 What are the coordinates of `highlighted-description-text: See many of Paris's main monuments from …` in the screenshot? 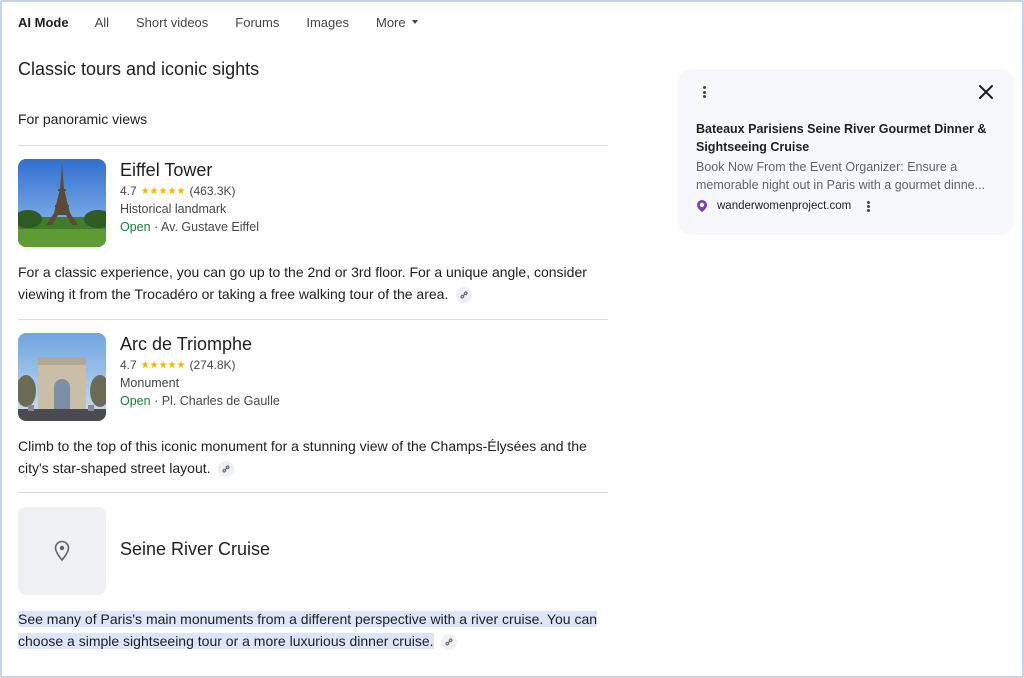 It's located at (308, 630).